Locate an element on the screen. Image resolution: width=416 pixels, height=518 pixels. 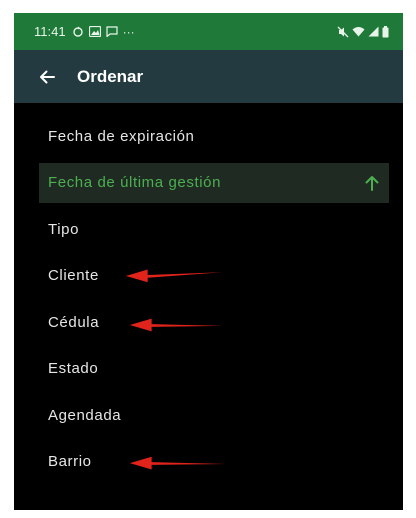
status-bar: 11:41 ··· is located at coordinates (208, 31).